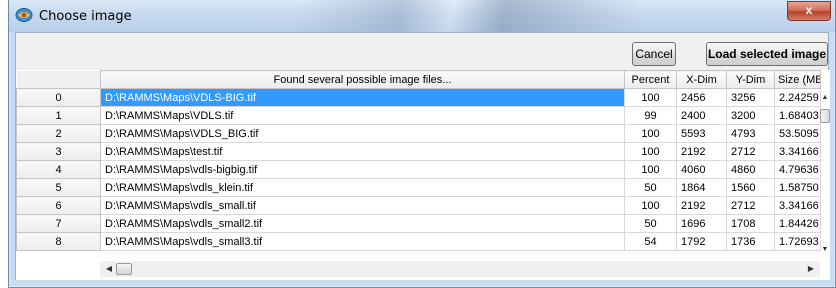 The width and height of the screenshot is (836, 288). What do you see at coordinates (58, 187) in the screenshot?
I see `row-index: 5` at bounding box center [58, 187].